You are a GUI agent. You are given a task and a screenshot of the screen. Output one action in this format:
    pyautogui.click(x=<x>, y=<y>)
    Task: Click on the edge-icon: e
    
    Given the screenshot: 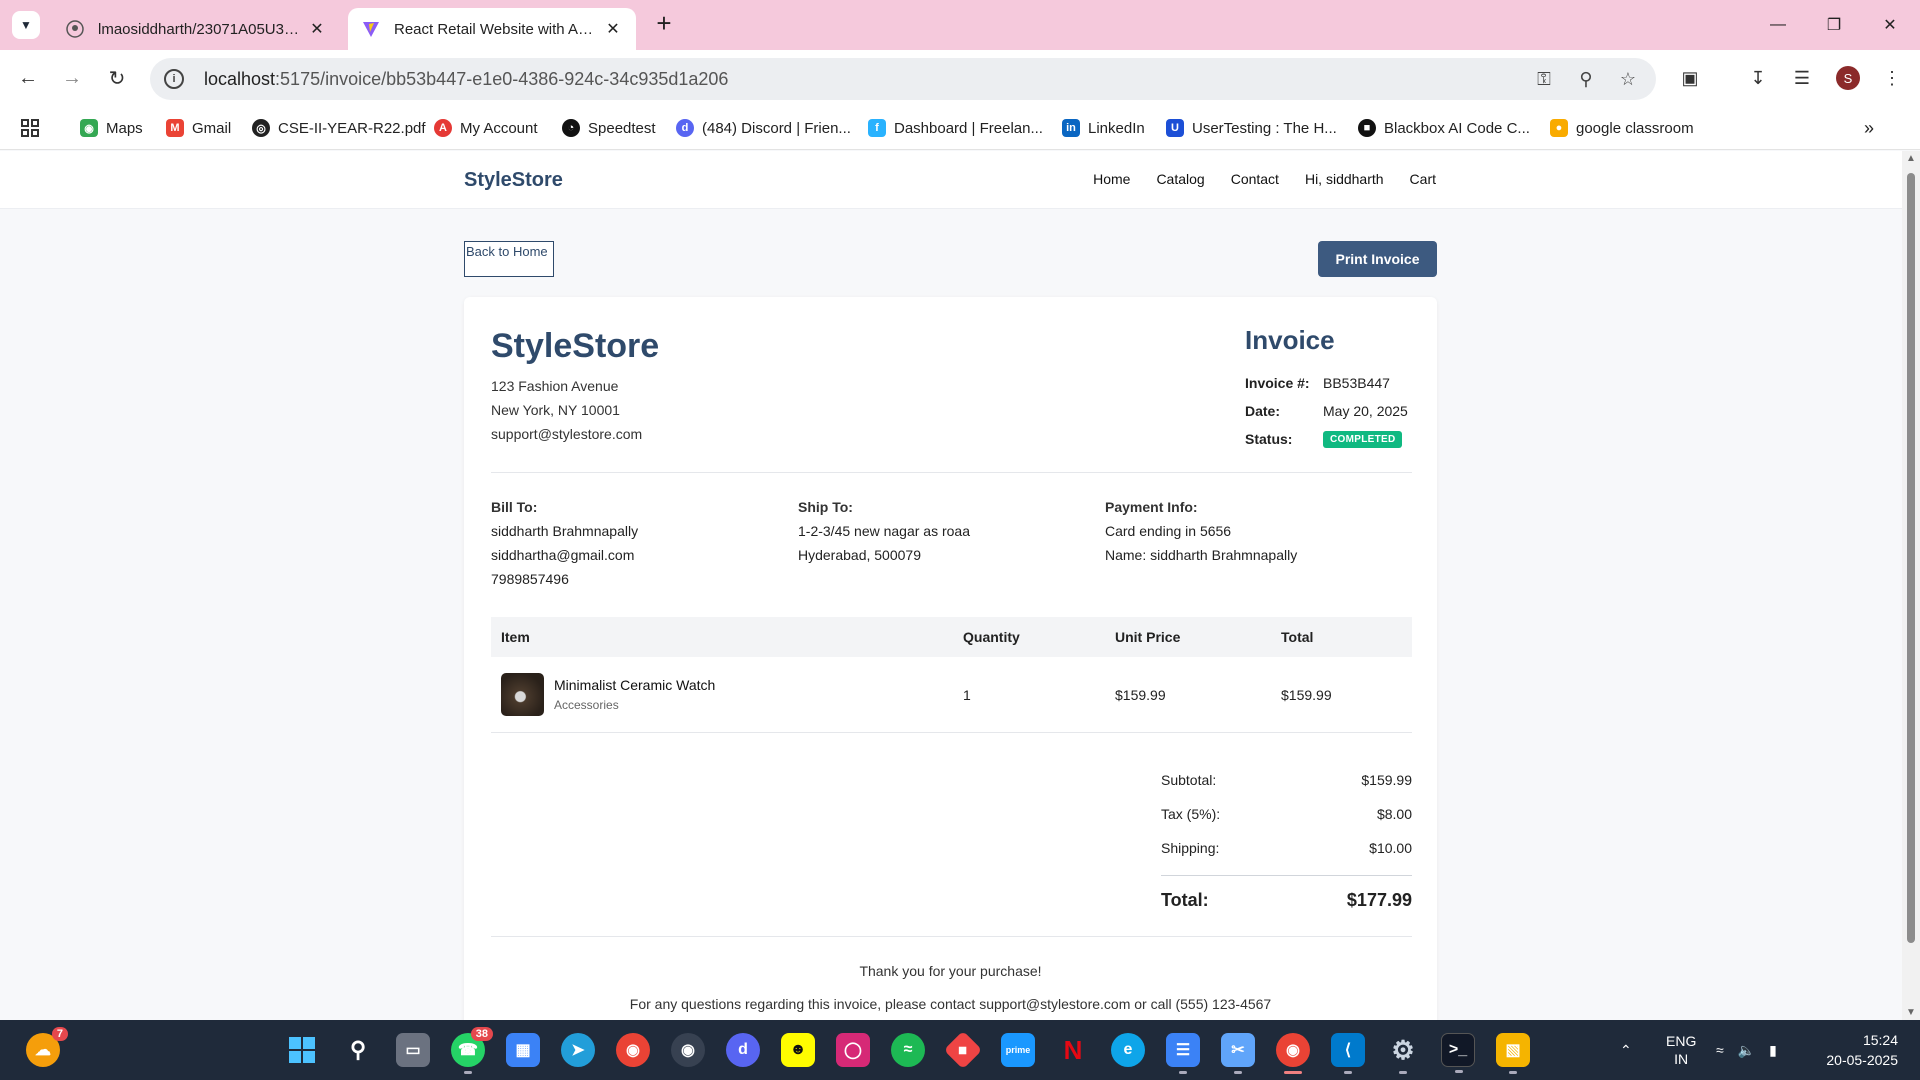 What is the action you would take?
    pyautogui.click(x=1128, y=1050)
    